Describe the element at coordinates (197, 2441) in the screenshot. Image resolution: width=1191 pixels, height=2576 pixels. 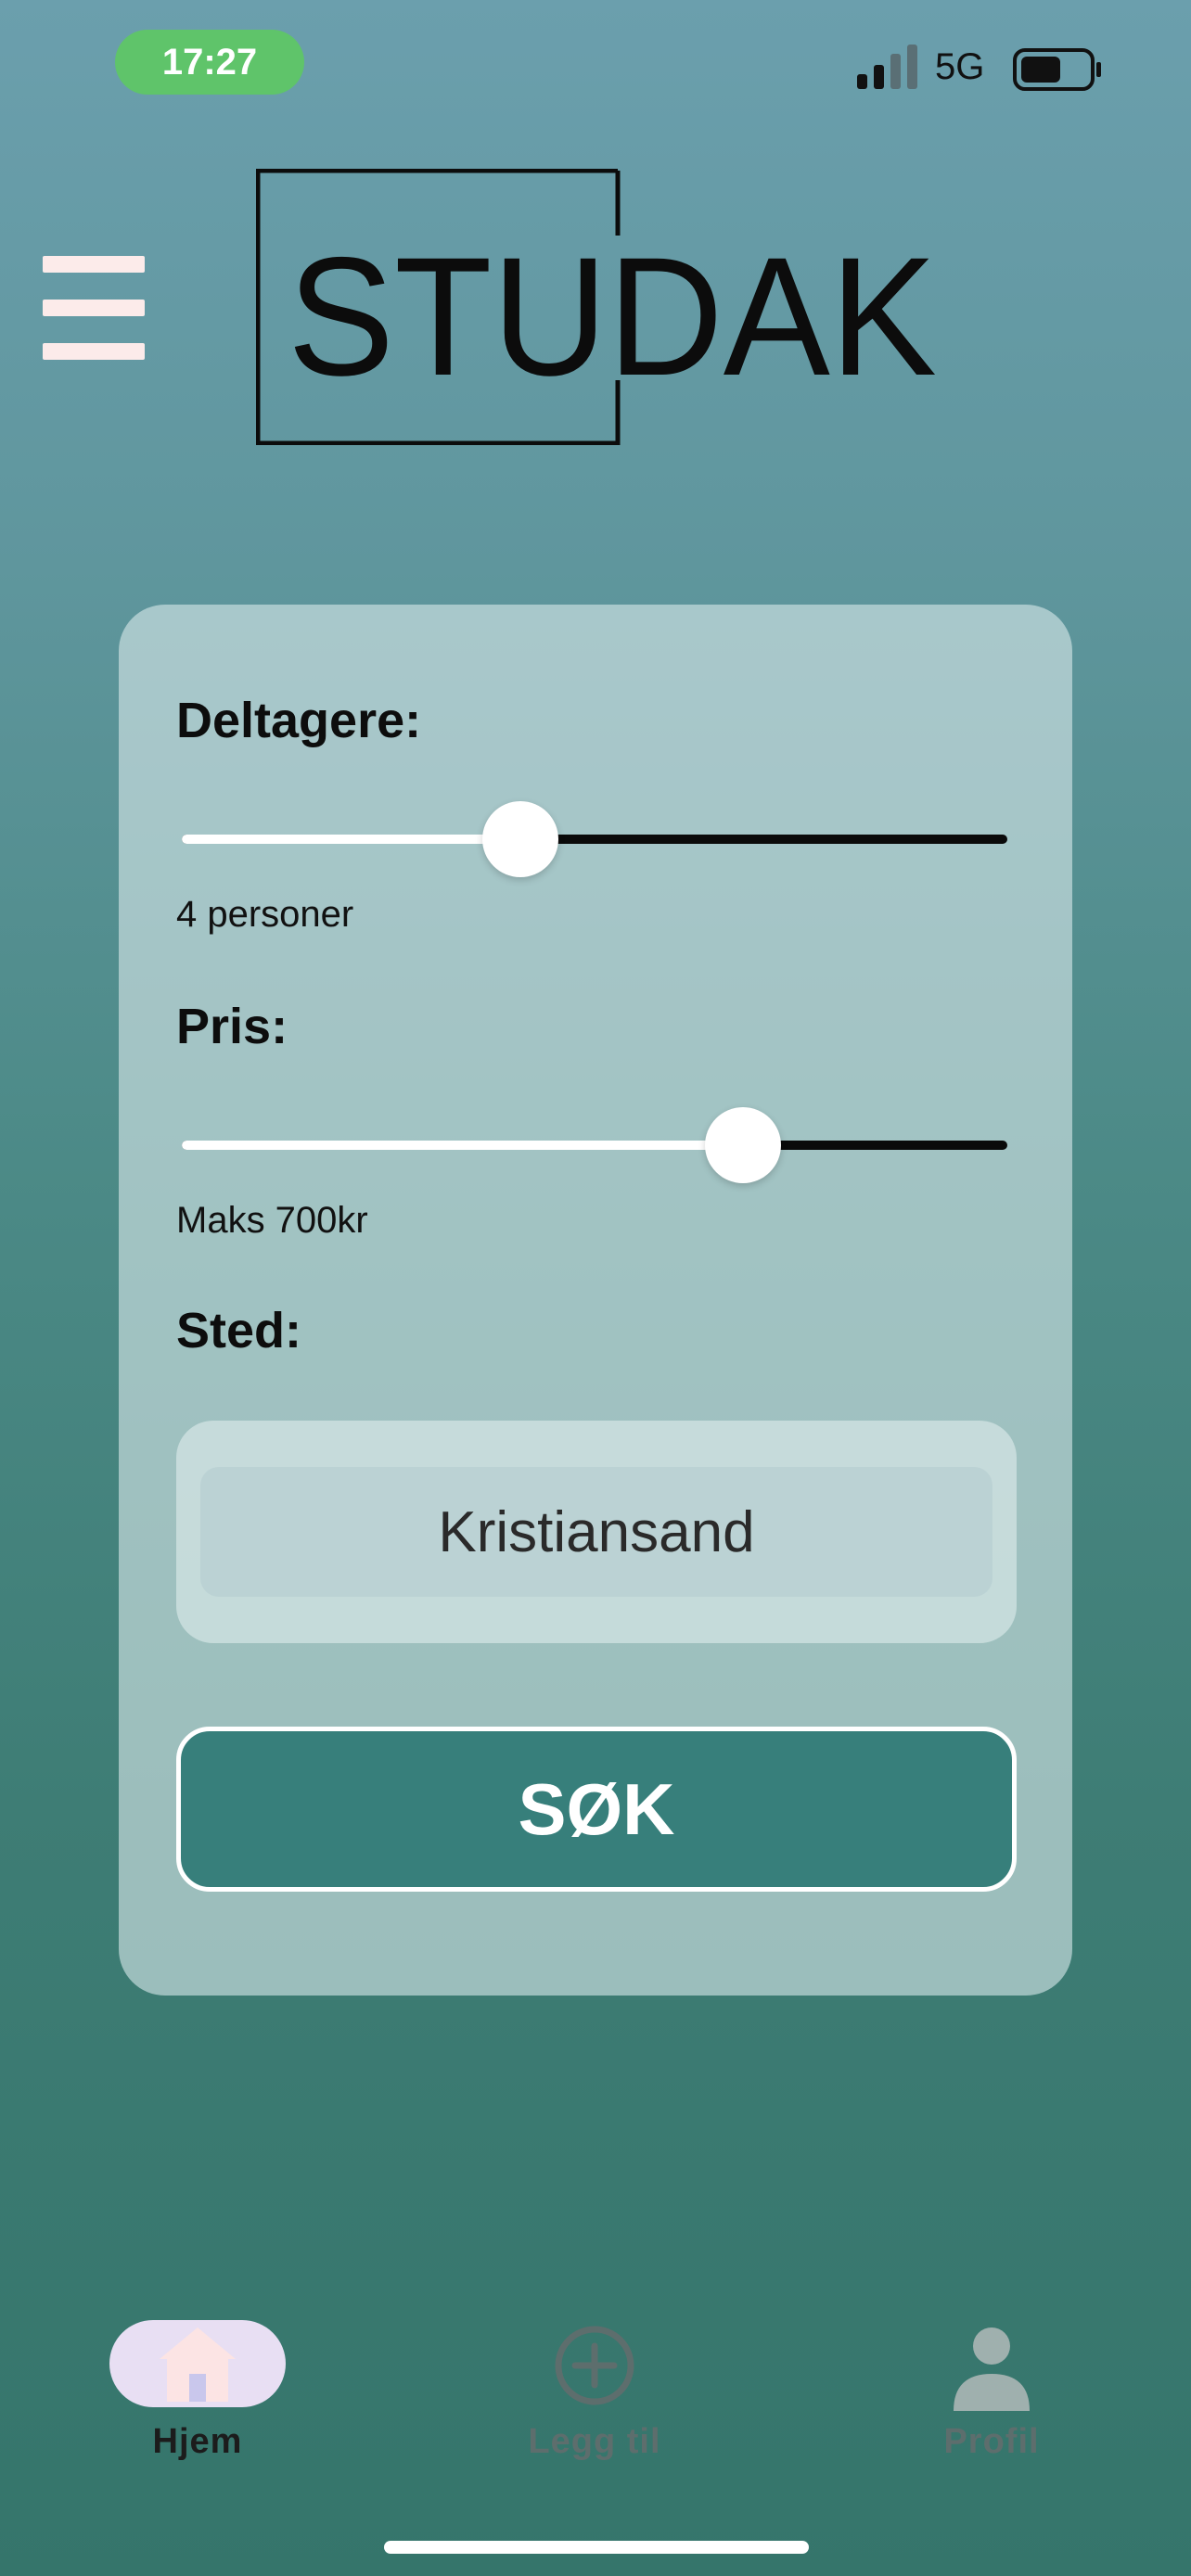
I see `tab-home-label: Hjem` at that location.